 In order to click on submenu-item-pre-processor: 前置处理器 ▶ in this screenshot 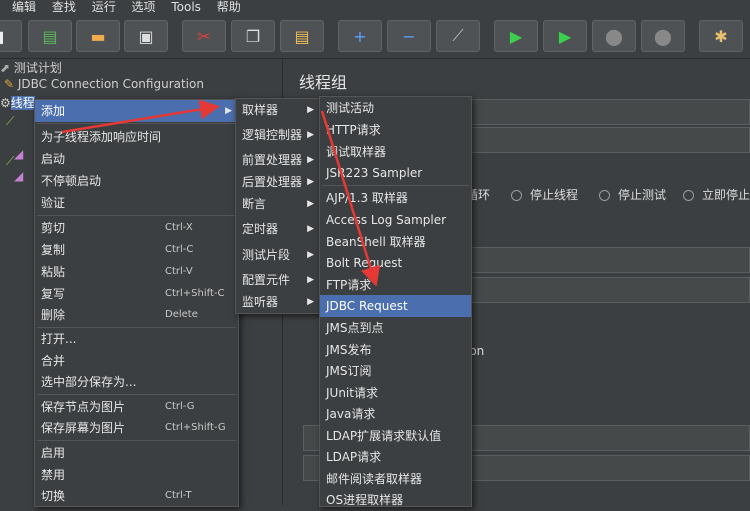, I will do `click(278, 160)`.